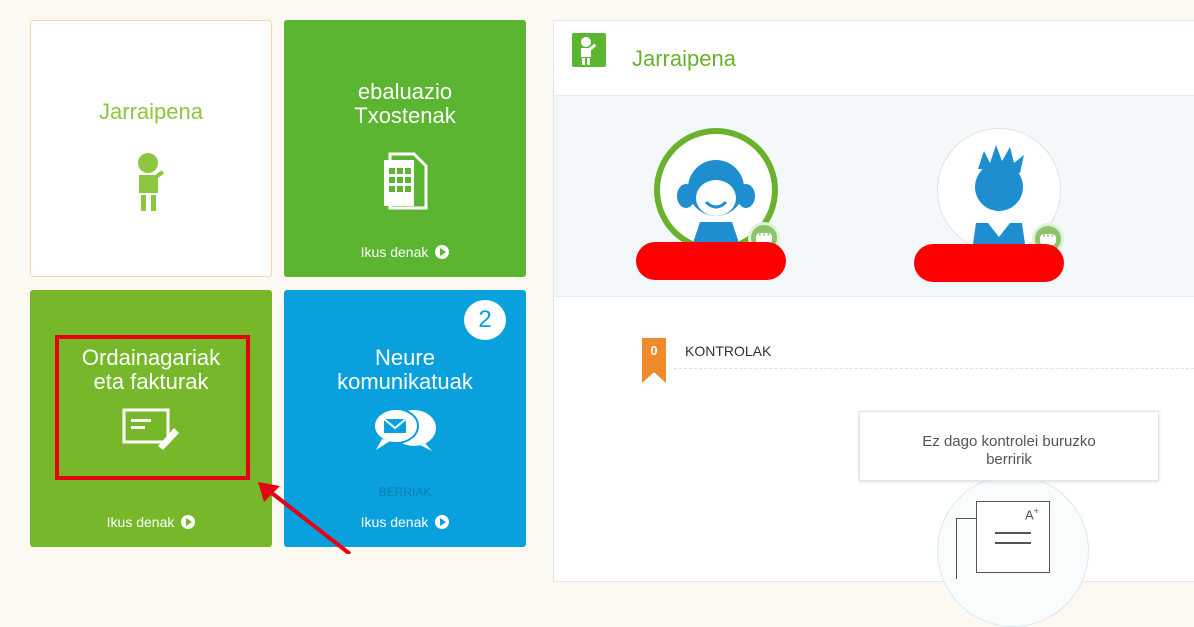 The image size is (1194, 627). Describe the element at coordinates (405, 381) in the screenshot. I see `komunikatuak-title-line2: komunikatuak` at that location.